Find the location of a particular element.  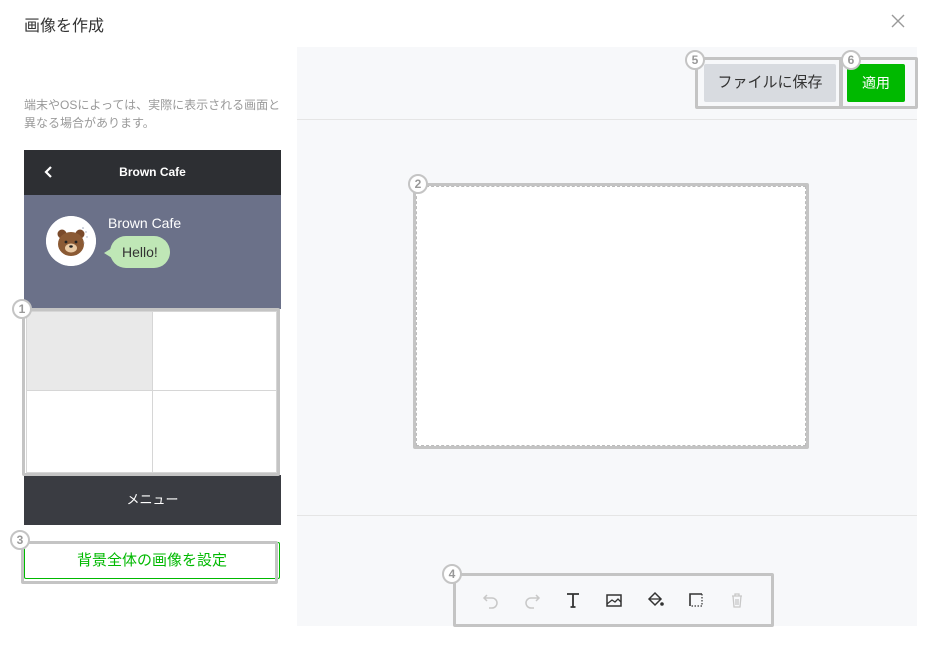

image-icon is located at coordinates (614, 600).